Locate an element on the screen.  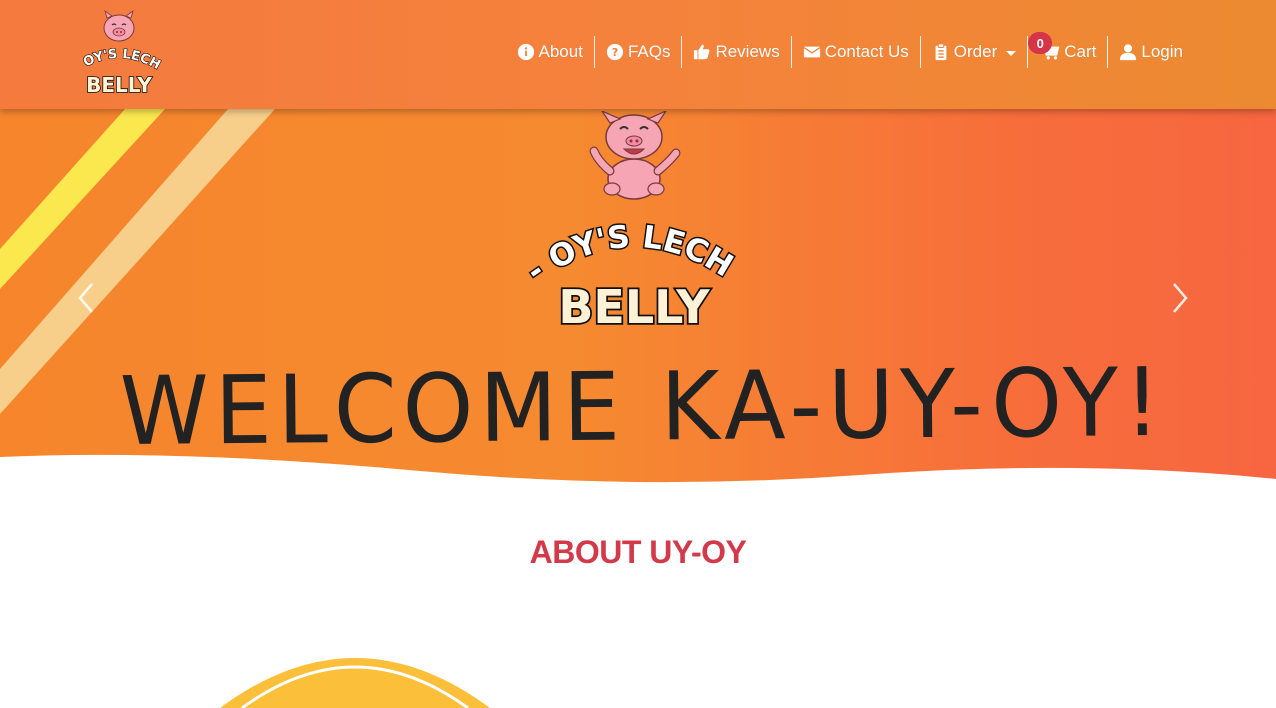
hero-logo-line2: BELLY is located at coordinates (634, 307).